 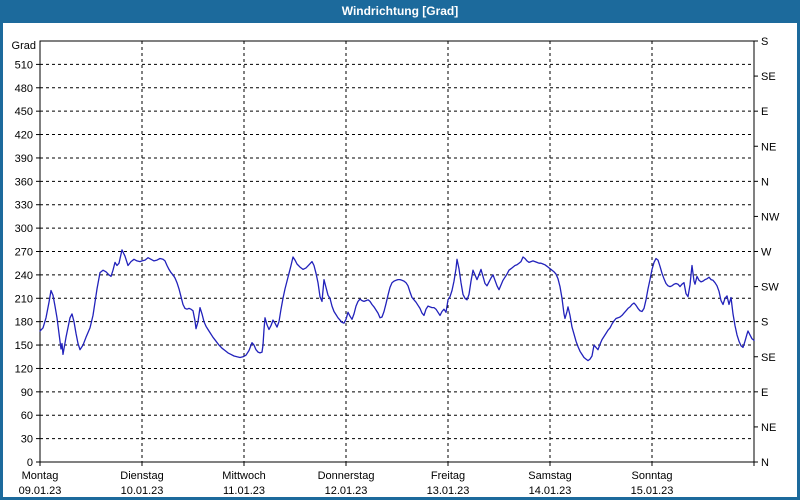 I want to click on date-label: 14.01.23, so click(x=550, y=491).